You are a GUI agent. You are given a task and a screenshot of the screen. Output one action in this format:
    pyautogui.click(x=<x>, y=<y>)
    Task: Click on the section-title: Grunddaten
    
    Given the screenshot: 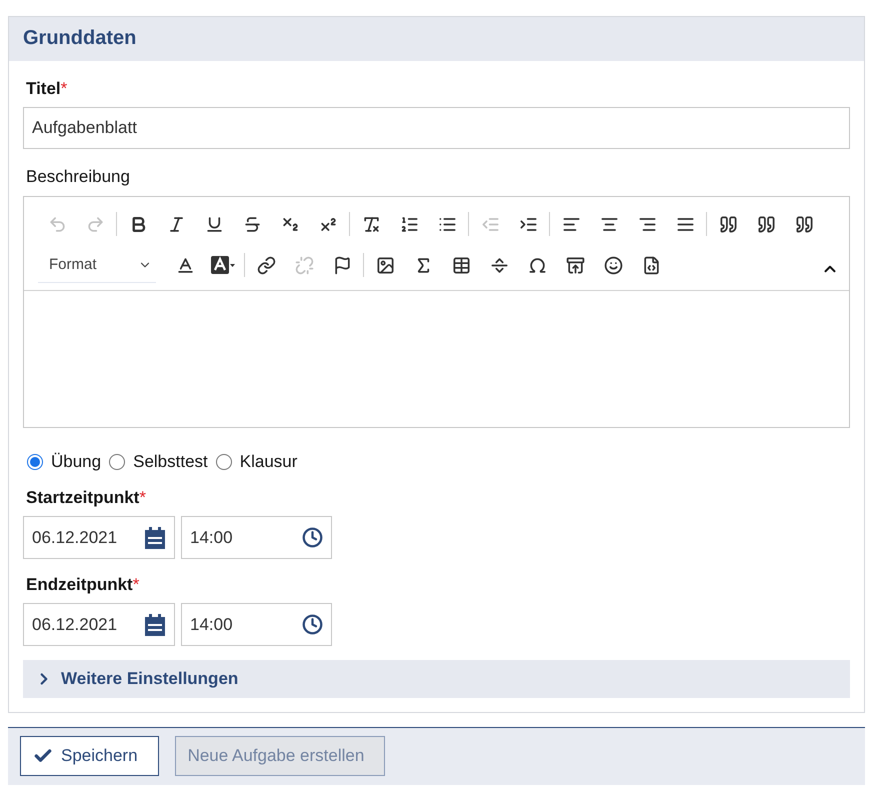 What is the action you would take?
    pyautogui.click(x=80, y=38)
    